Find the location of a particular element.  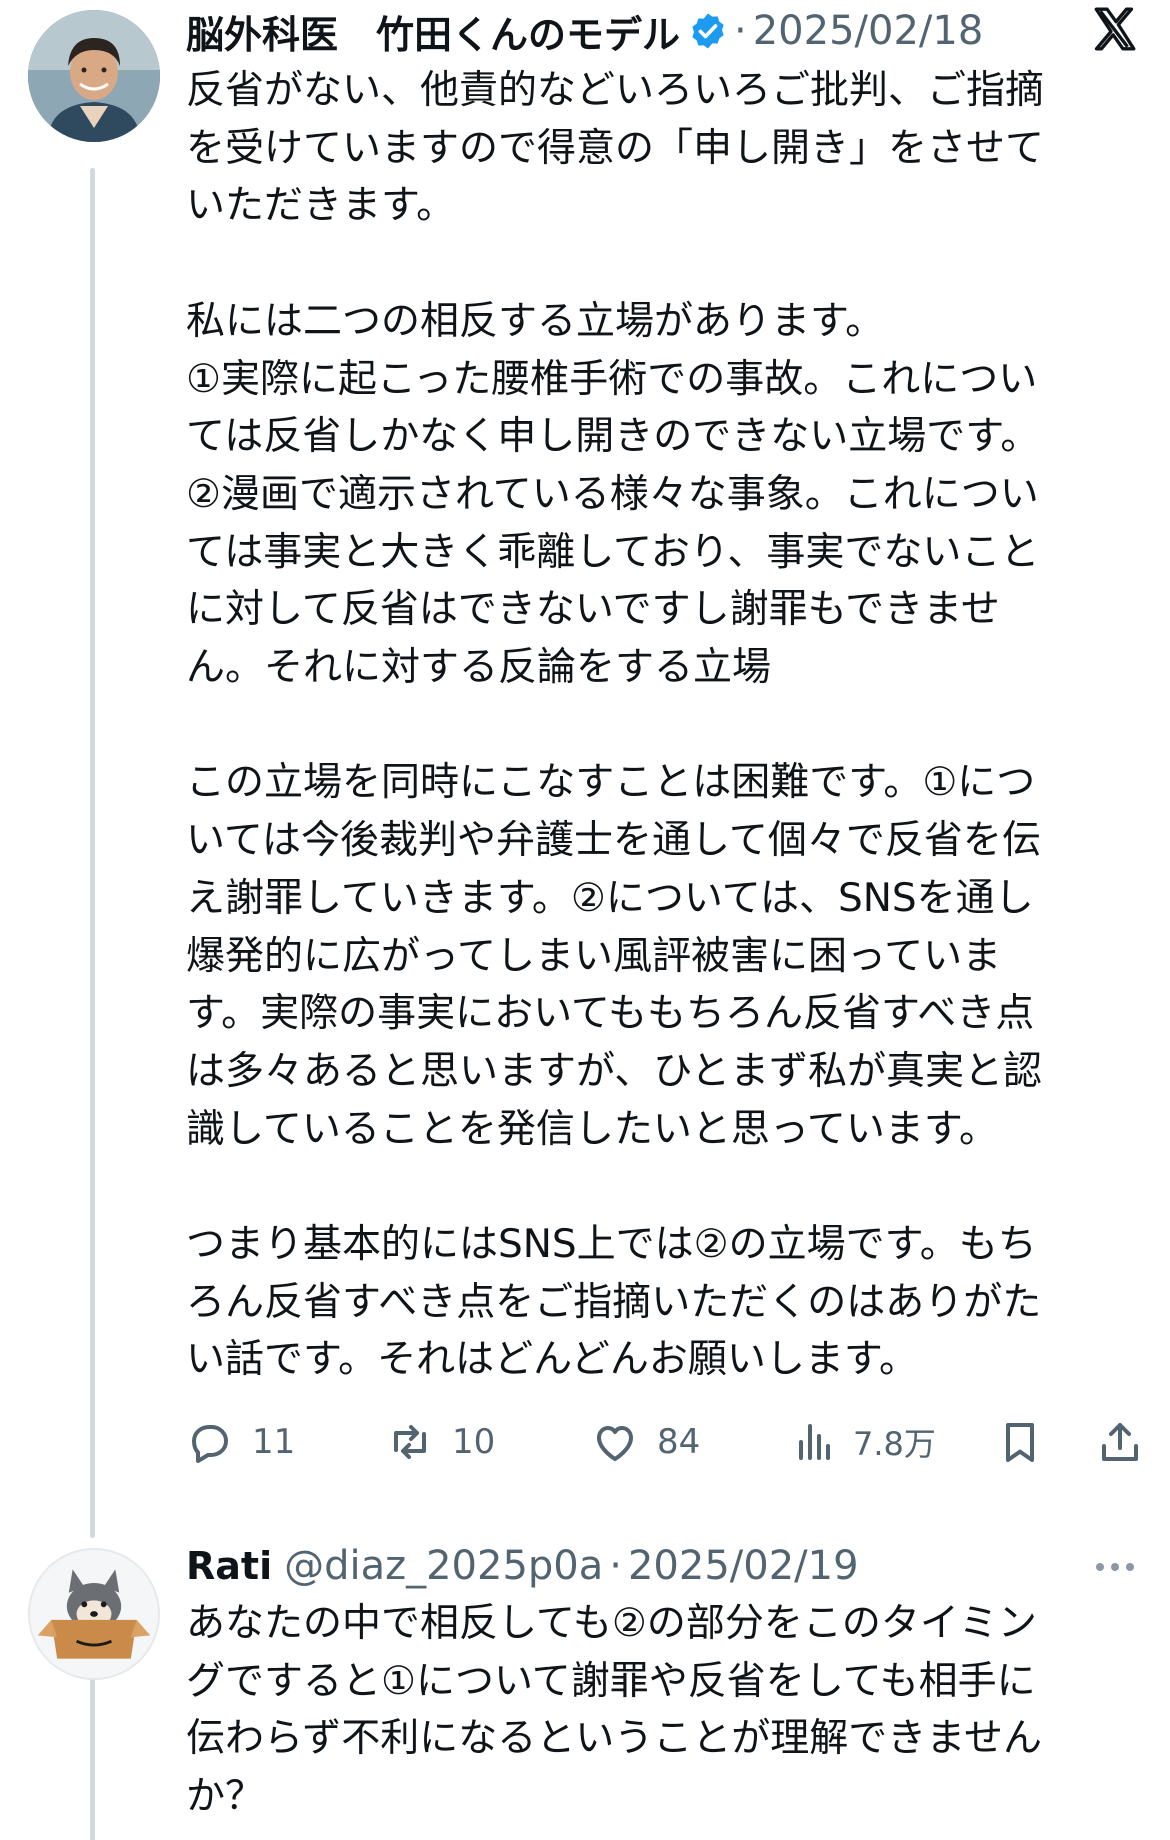

views-icon is located at coordinates (814, 1442).